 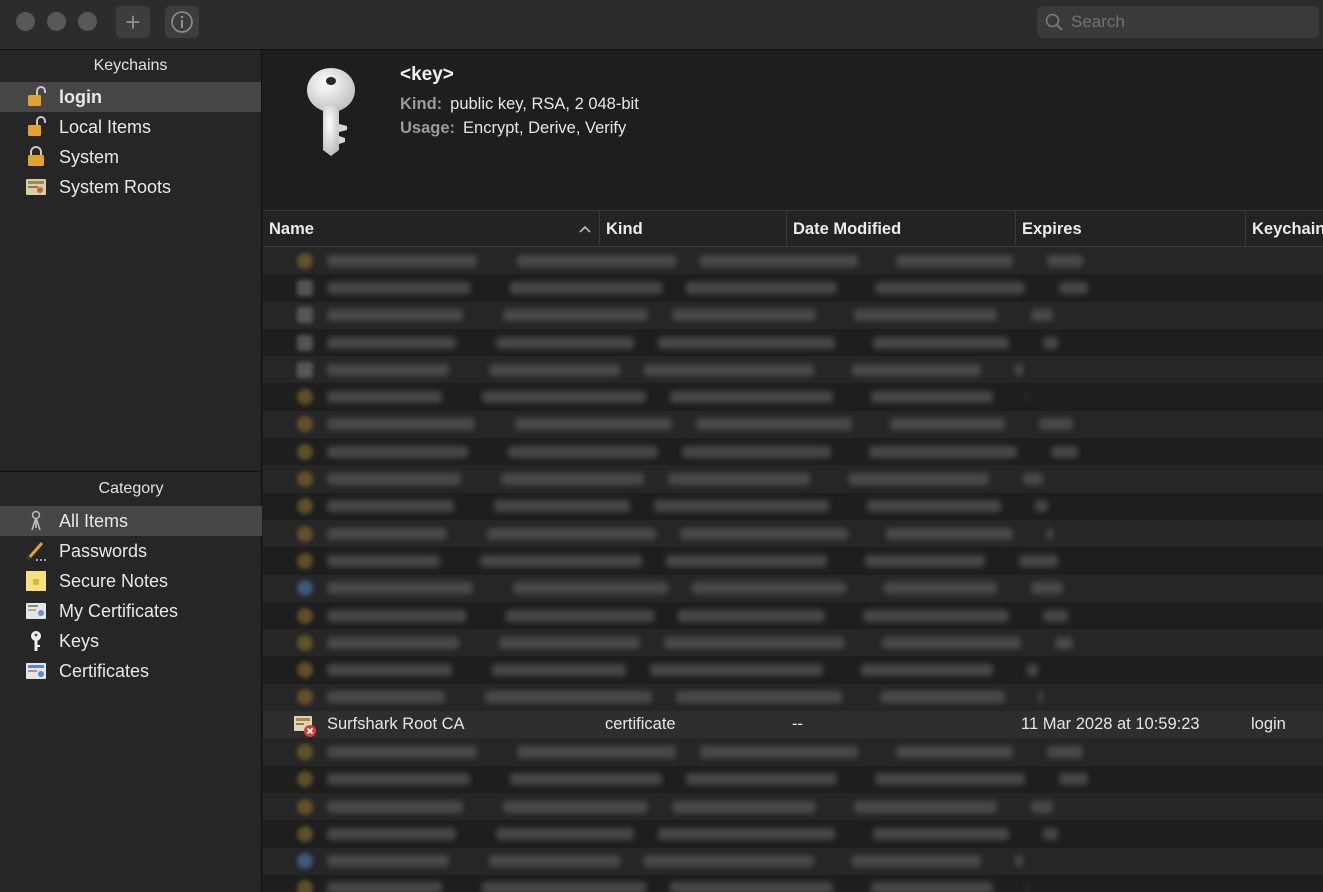 What do you see at coordinates (89, 156) in the screenshot?
I see `sidebar-item-label: System` at bounding box center [89, 156].